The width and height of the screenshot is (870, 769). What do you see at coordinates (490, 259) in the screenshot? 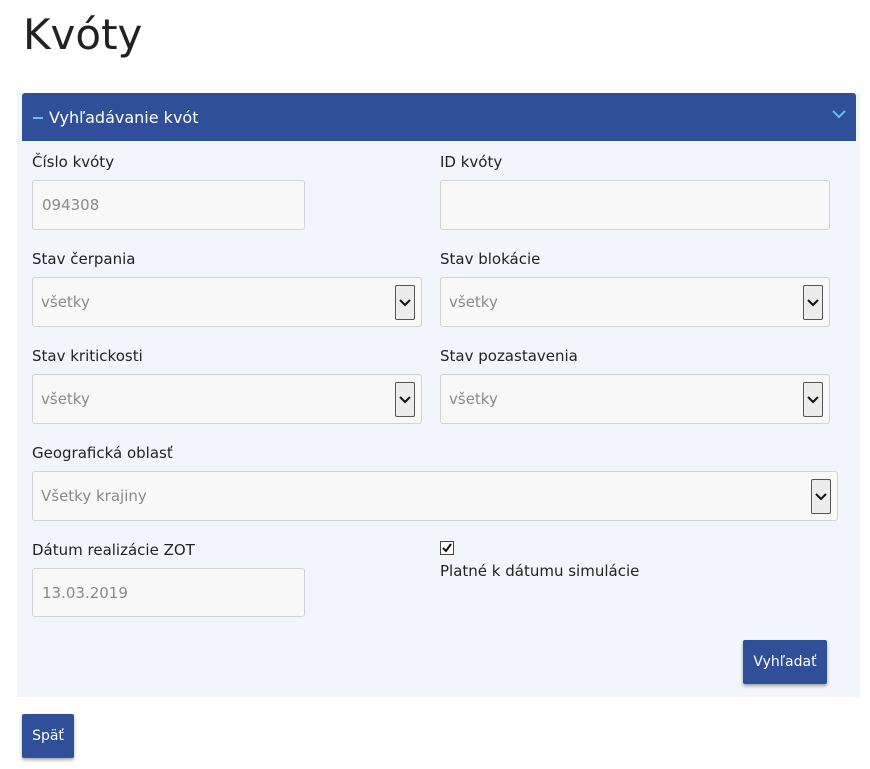
I see `stav-blokacie-label: Stav blokácie` at bounding box center [490, 259].